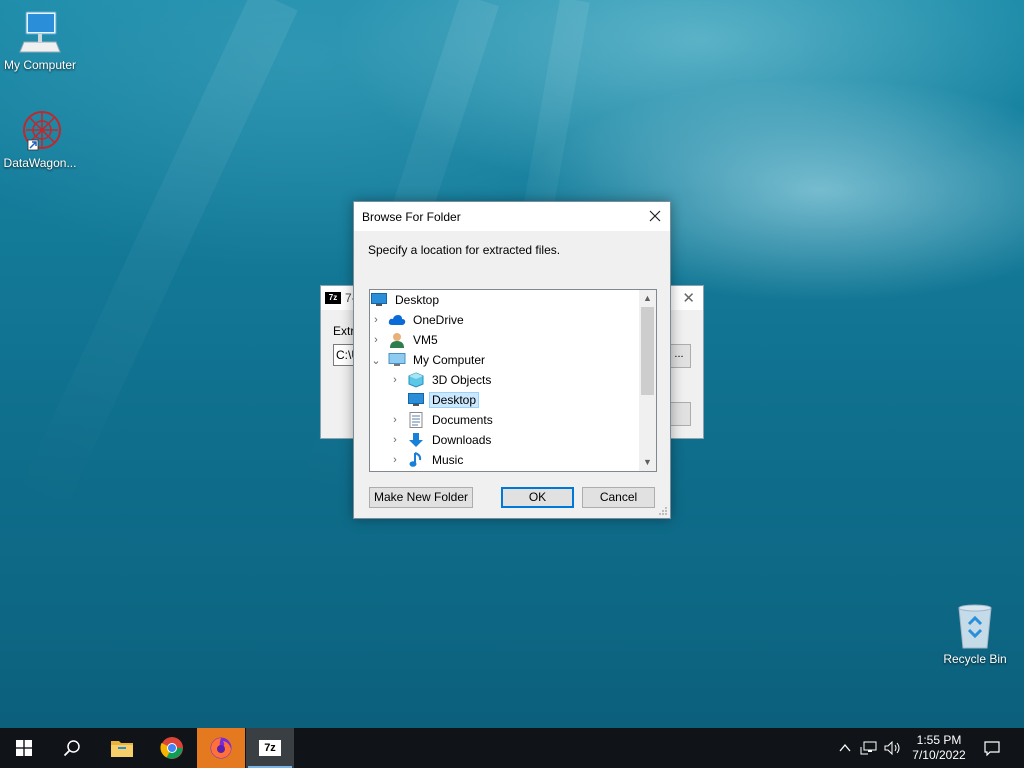 The height and width of the screenshot is (768, 1024). I want to click on chrome-icon, so click(171, 748).